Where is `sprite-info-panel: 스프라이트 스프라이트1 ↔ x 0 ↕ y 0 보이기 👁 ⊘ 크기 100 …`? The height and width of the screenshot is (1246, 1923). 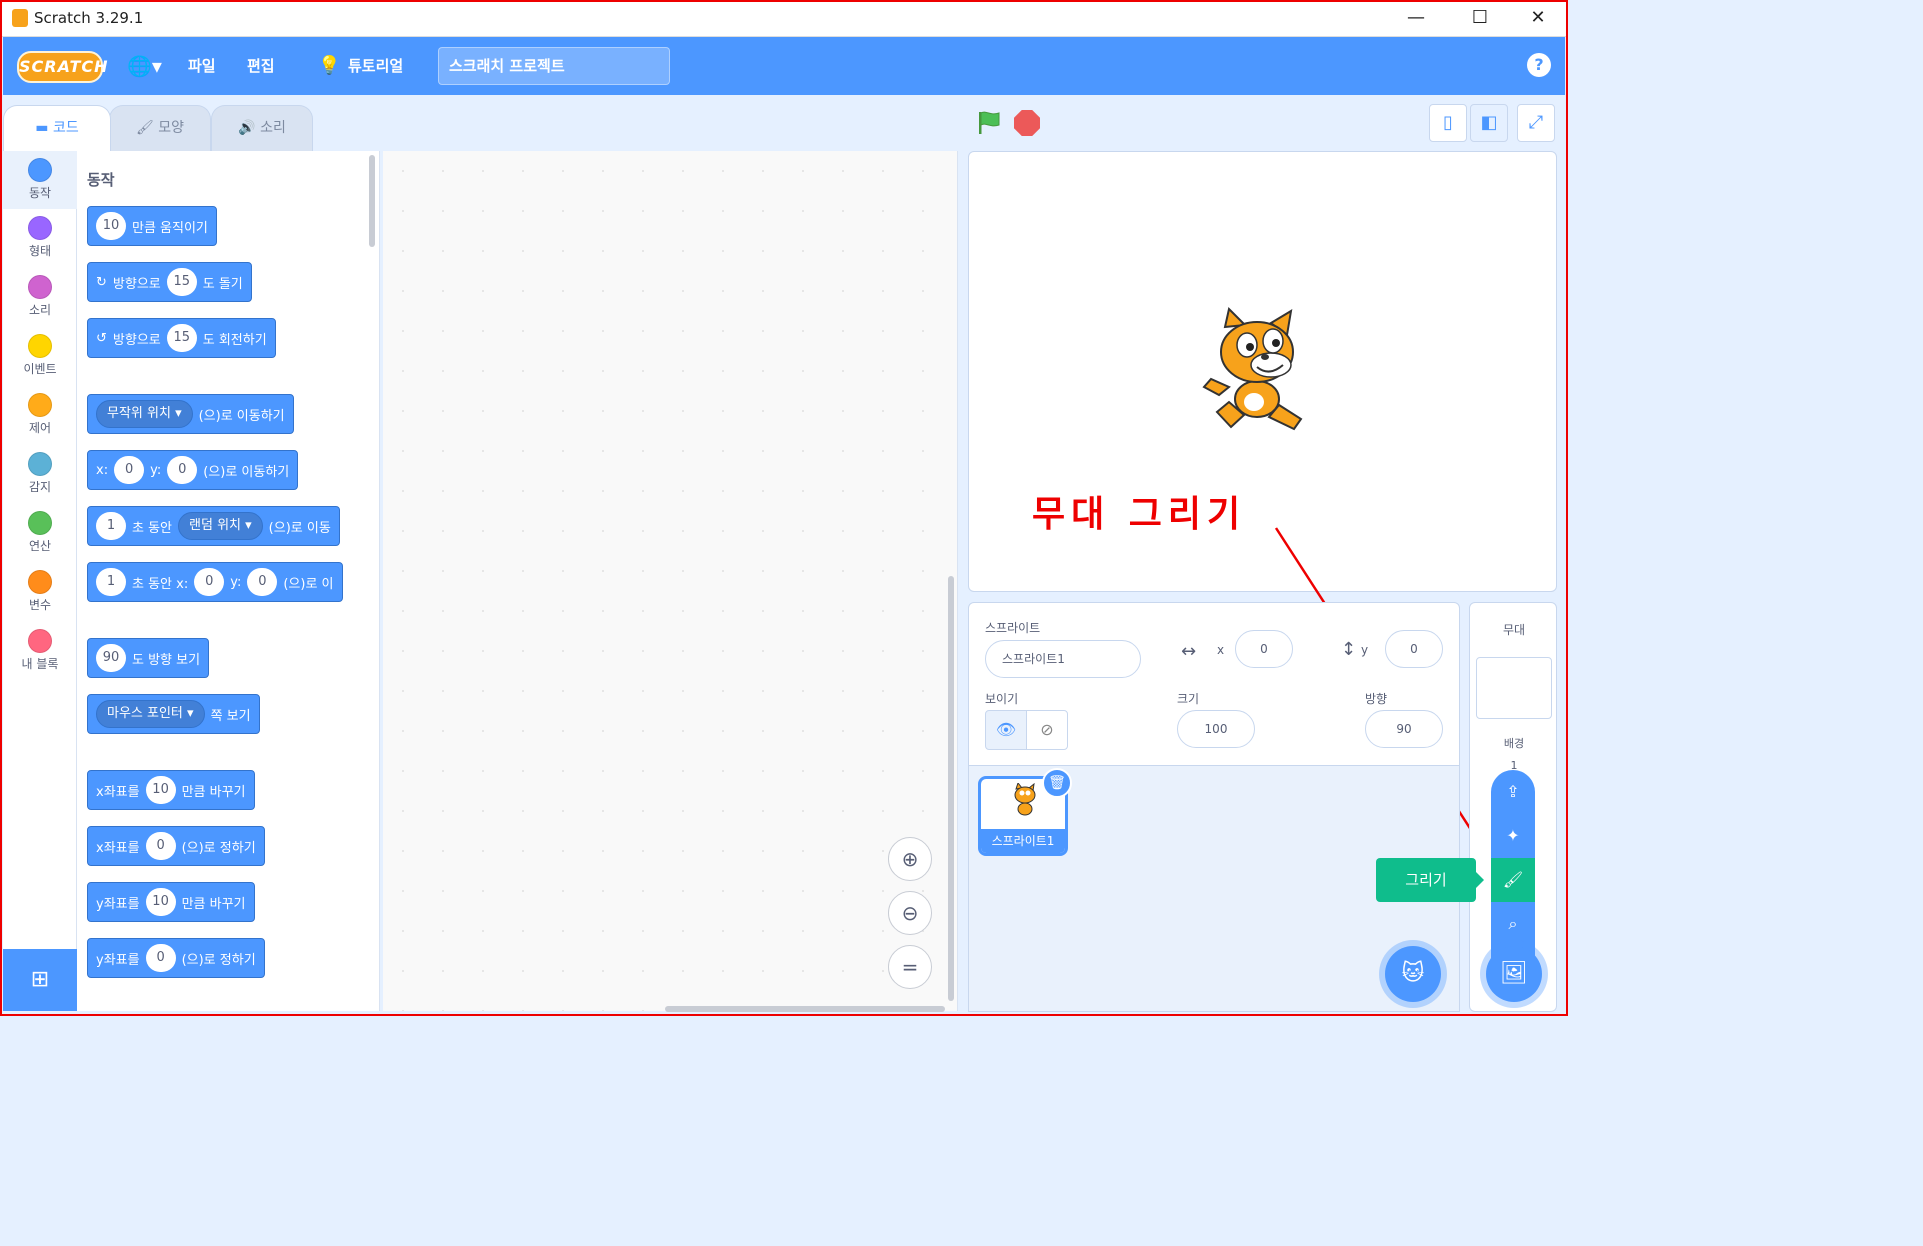 sprite-info-panel: 스프라이트 스프라이트1 ↔ x 0 ↕ y 0 보이기 👁 ⊘ 크기 100 … is located at coordinates (1214, 684).